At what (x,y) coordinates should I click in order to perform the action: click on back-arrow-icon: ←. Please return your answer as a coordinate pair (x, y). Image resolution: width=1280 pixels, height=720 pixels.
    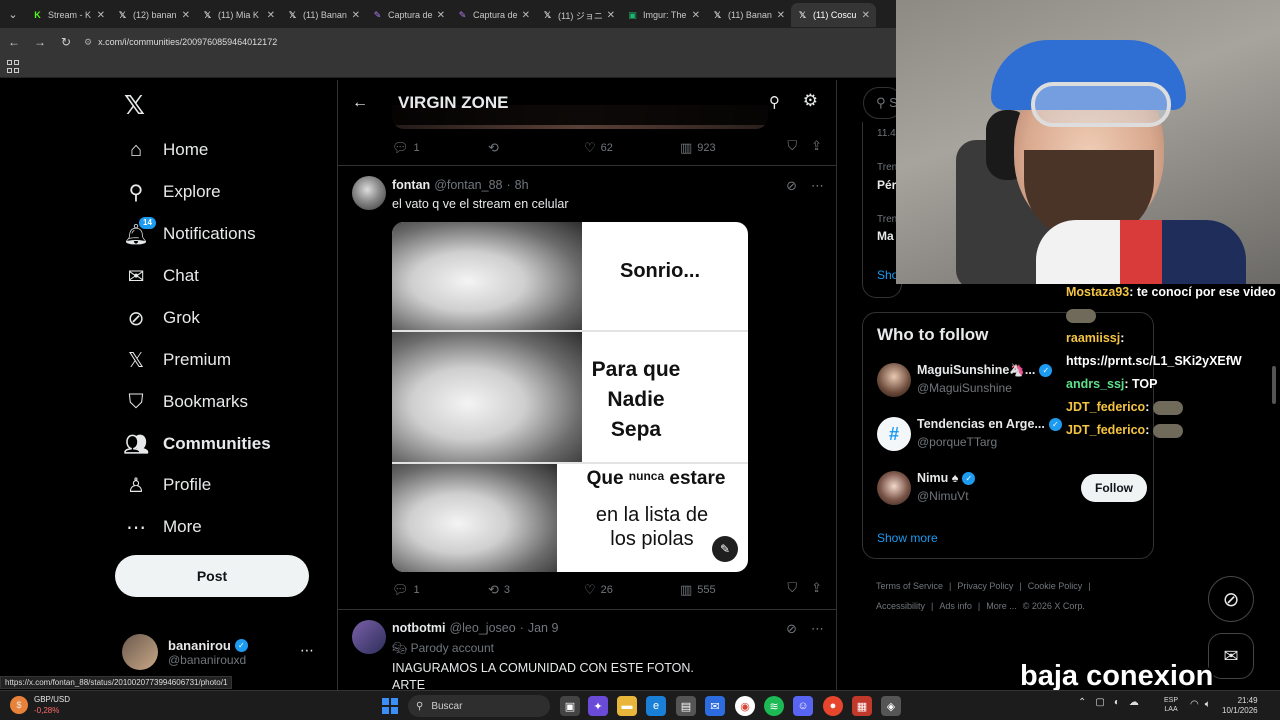
    Looking at the image, I should click on (362, 103).